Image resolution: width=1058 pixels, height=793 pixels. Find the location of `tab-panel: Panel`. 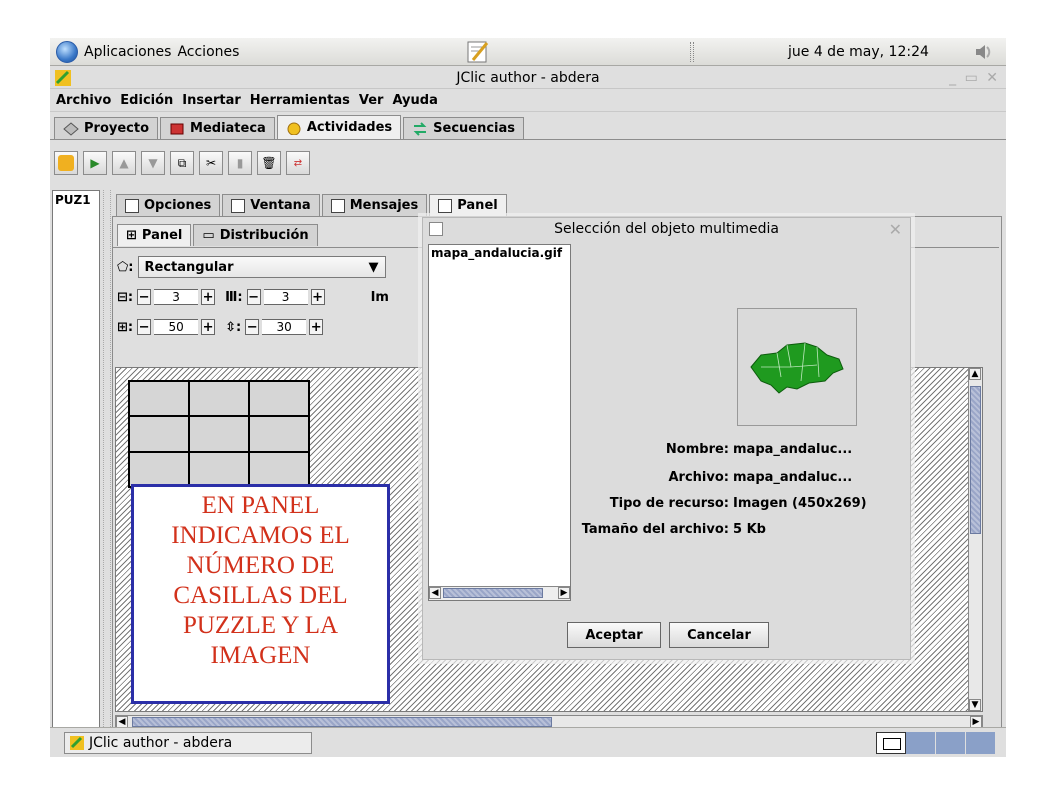

tab-panel: Panel is located at coordinates (468, 205).